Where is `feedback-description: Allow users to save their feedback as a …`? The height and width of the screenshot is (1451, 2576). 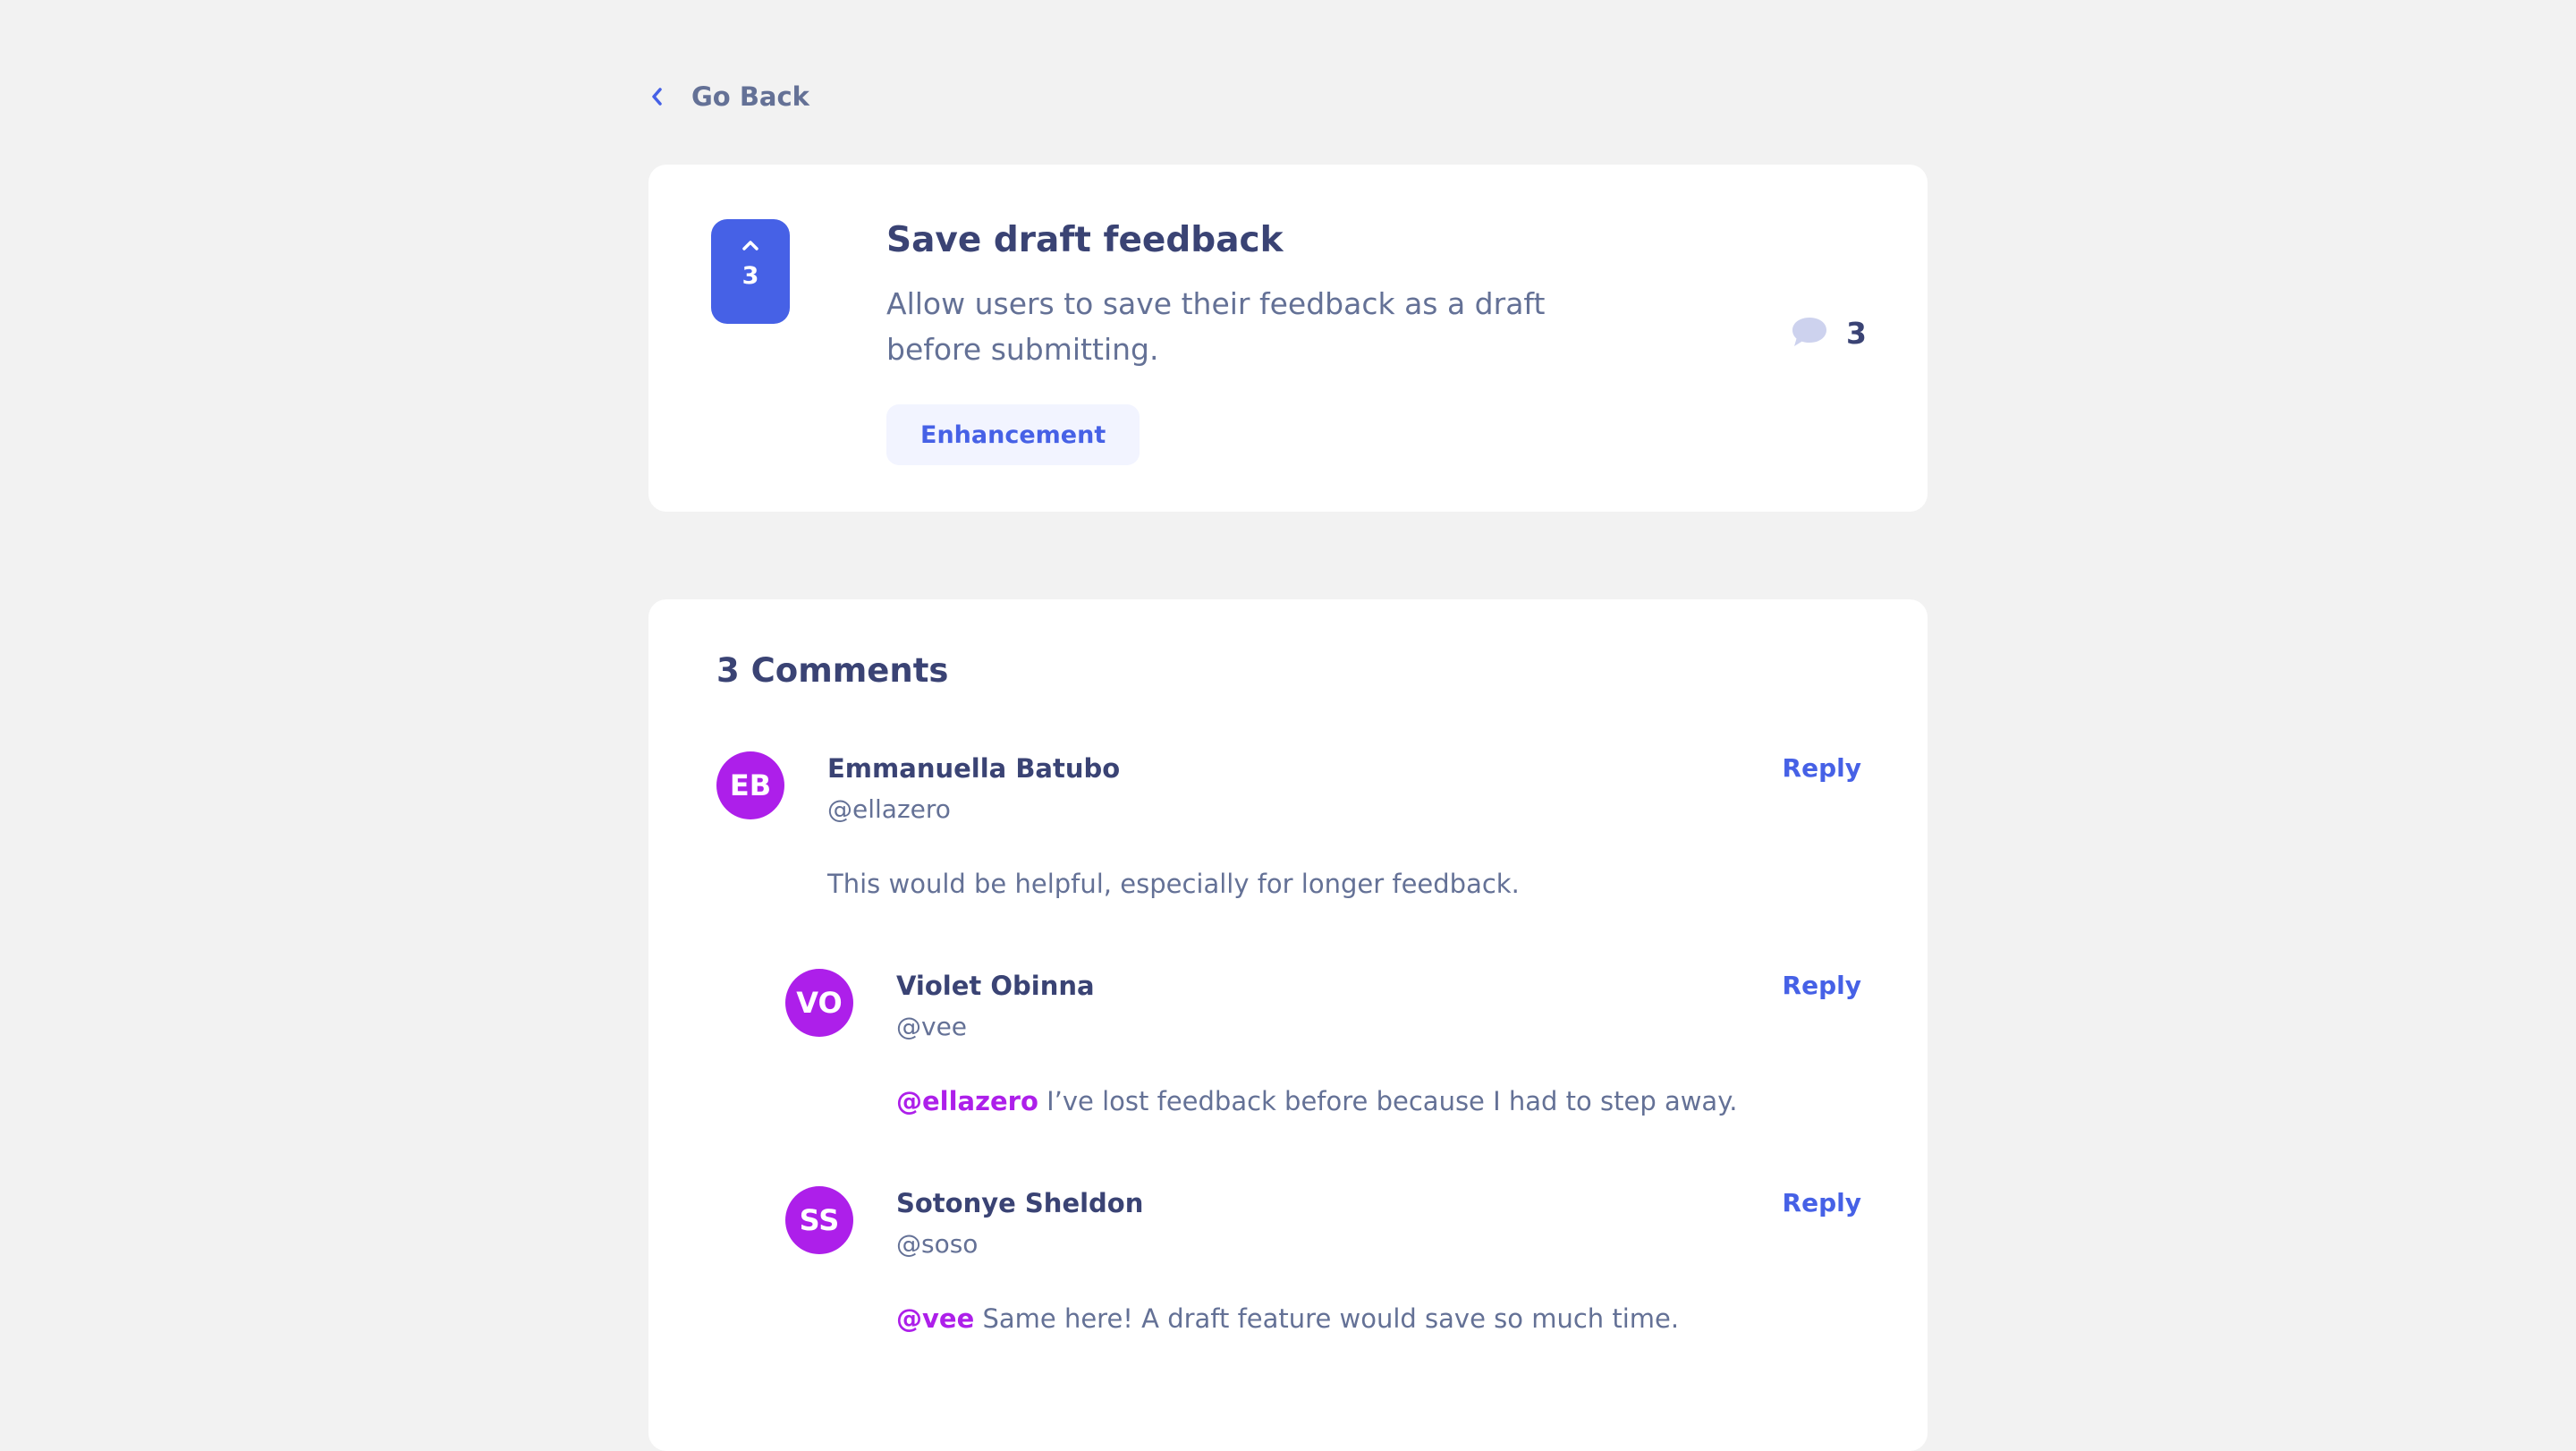
feedback-description: Allow users to save their feedback as a … is located at coordinates (1216, 326).